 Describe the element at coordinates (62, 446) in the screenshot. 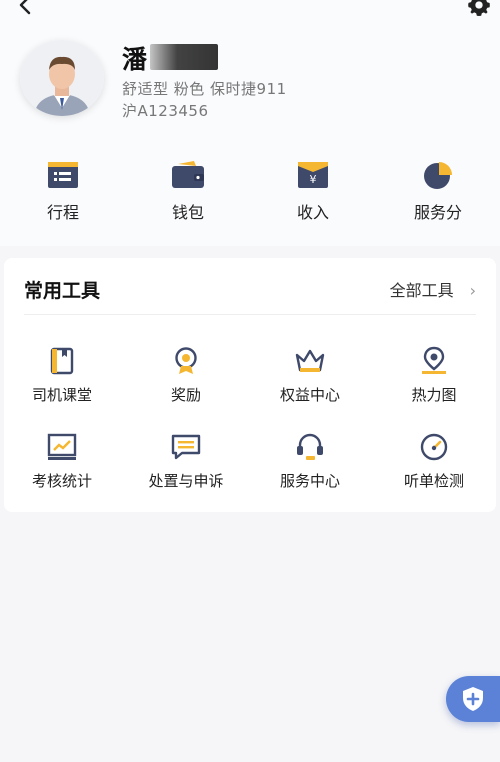

I see `stats-chart-icon` at that location.